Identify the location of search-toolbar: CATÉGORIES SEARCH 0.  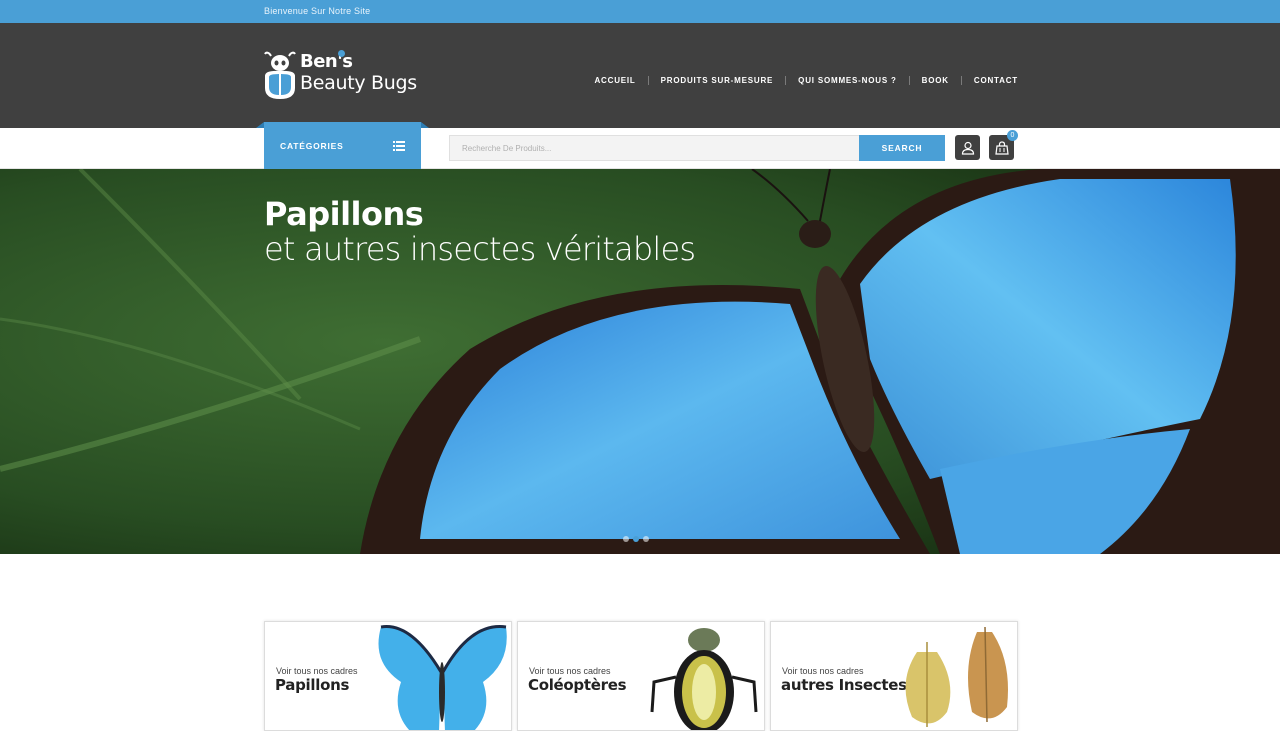
(640, 145).